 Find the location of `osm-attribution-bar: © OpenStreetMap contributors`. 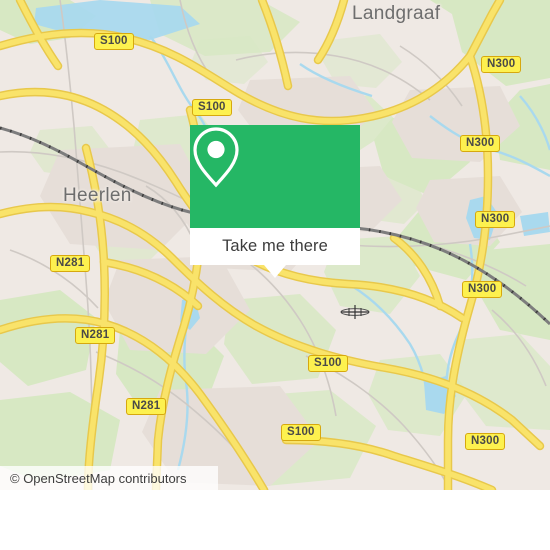

osm-attribution-bar: © OpenStreetMap contributors is located at coordinates (109, 478).